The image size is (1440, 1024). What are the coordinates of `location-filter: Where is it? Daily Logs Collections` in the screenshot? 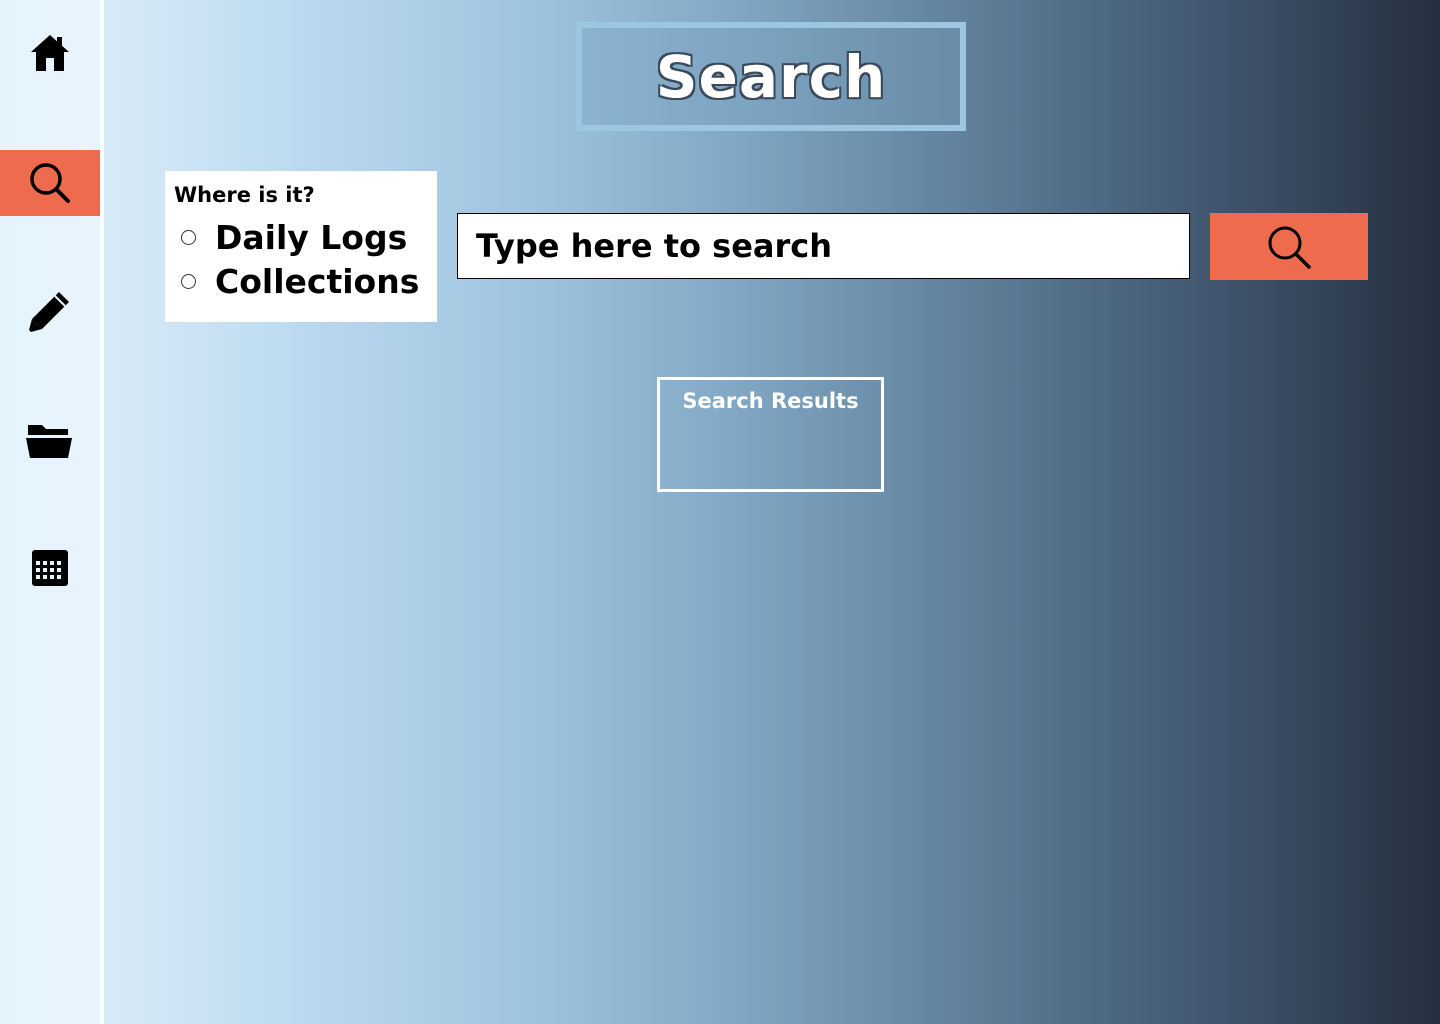 It's located at (301, 246).